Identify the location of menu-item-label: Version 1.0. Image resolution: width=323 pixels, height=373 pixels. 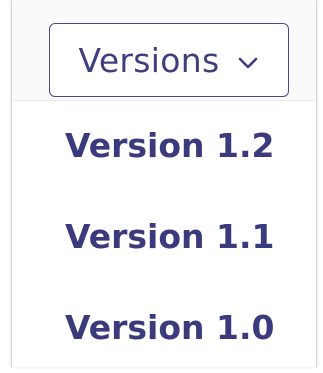
(170, 327).